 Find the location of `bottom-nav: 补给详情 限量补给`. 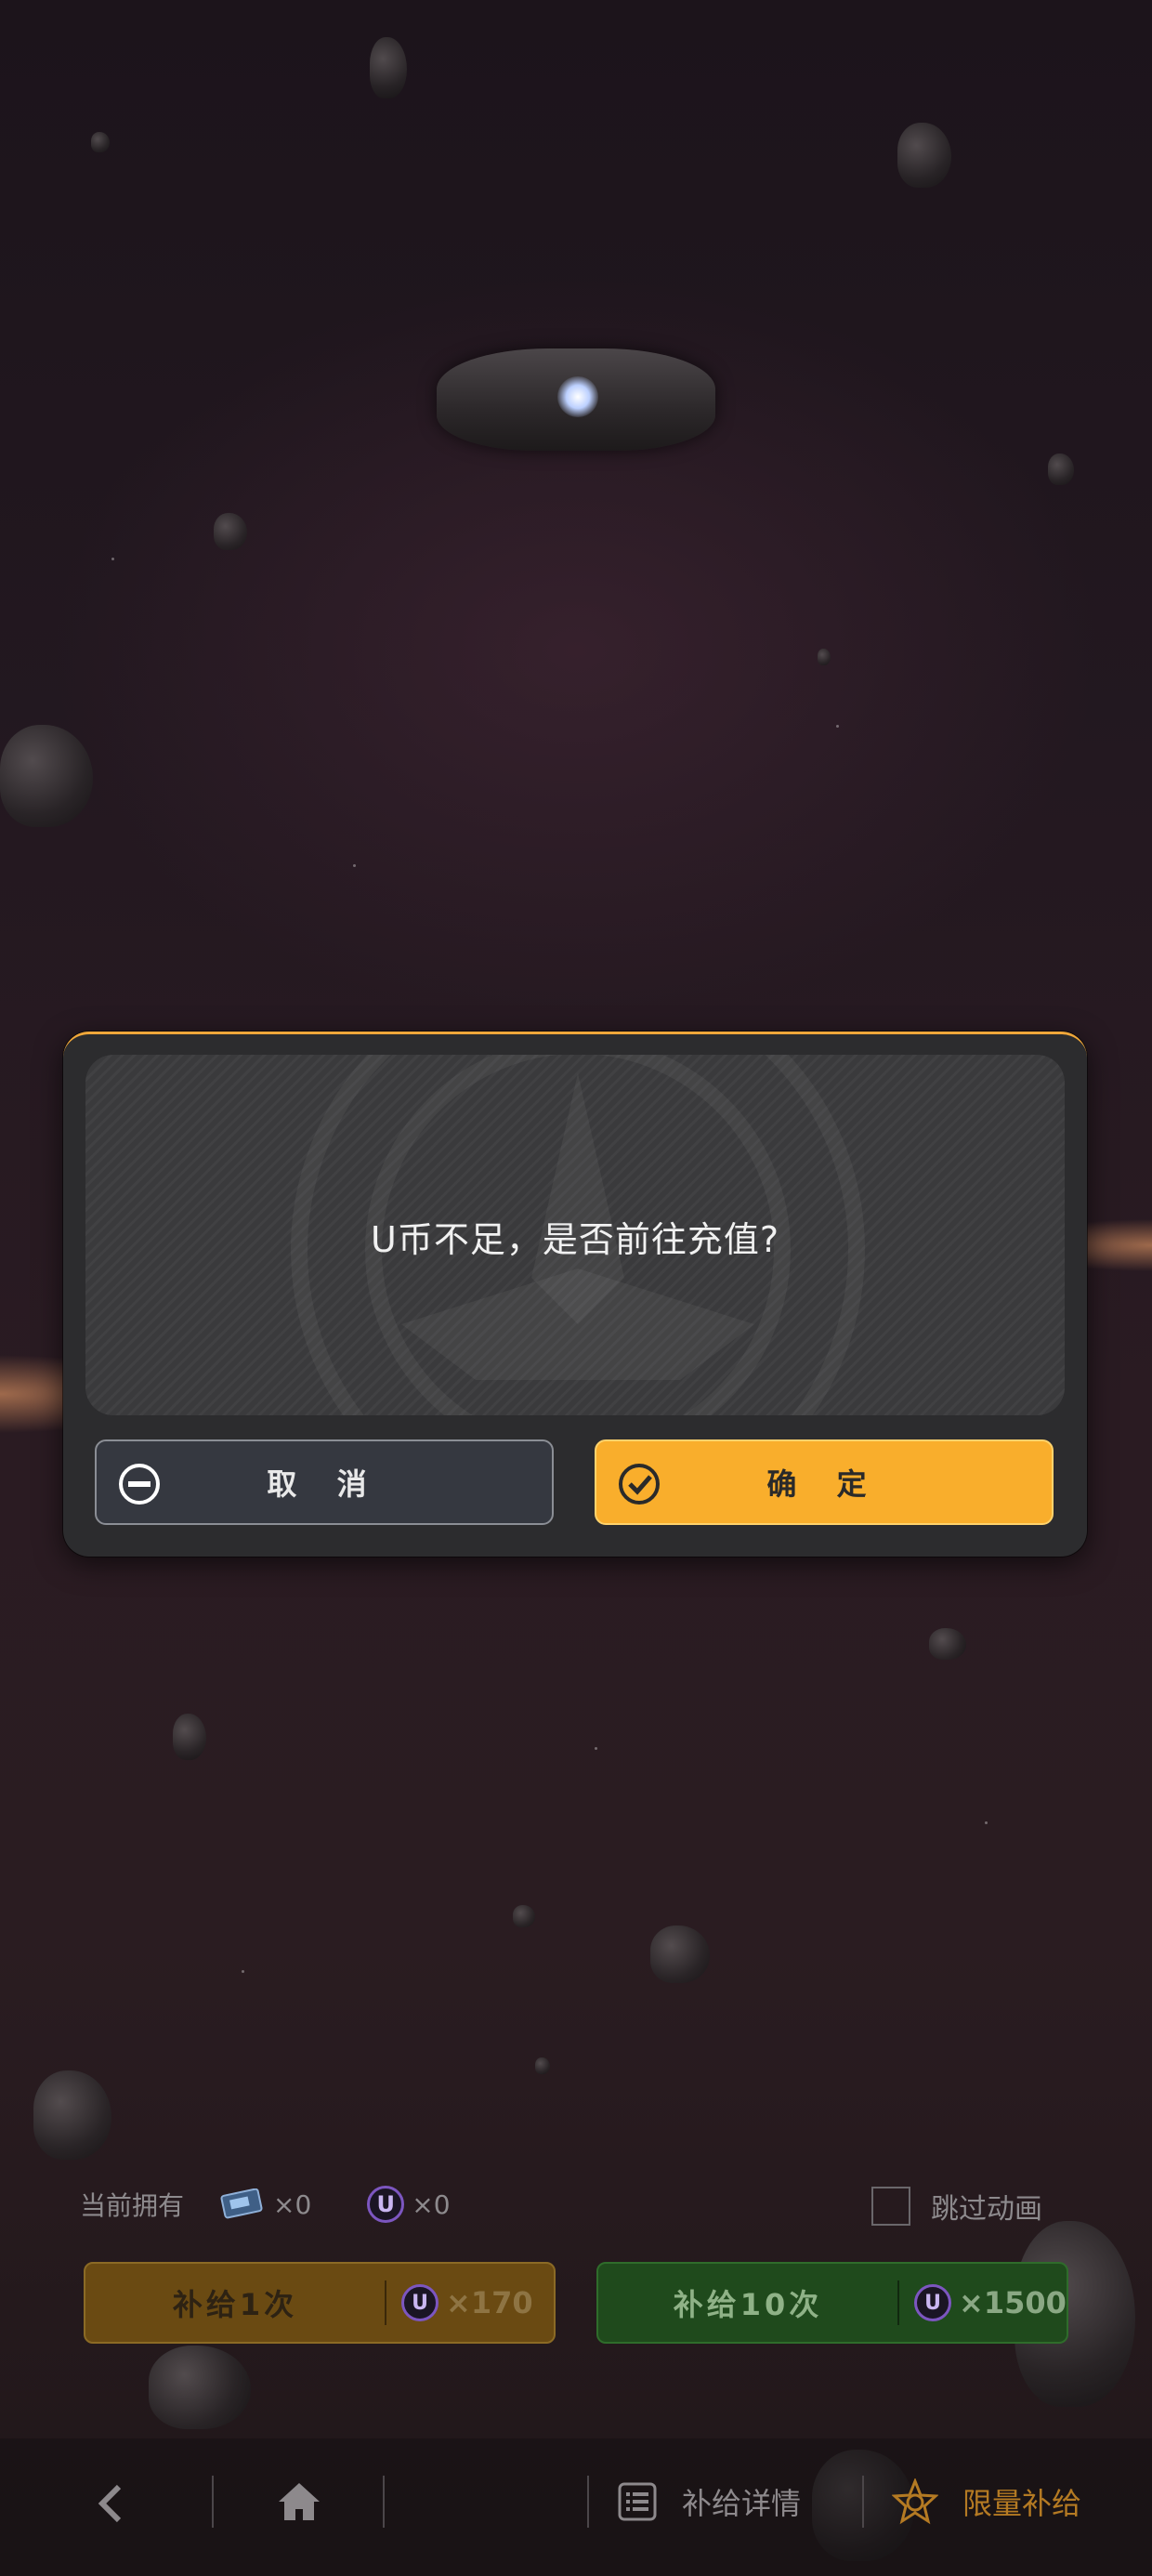

bottom-nav: 补给详情 限量补给 is located at coordinates (576, 2507).